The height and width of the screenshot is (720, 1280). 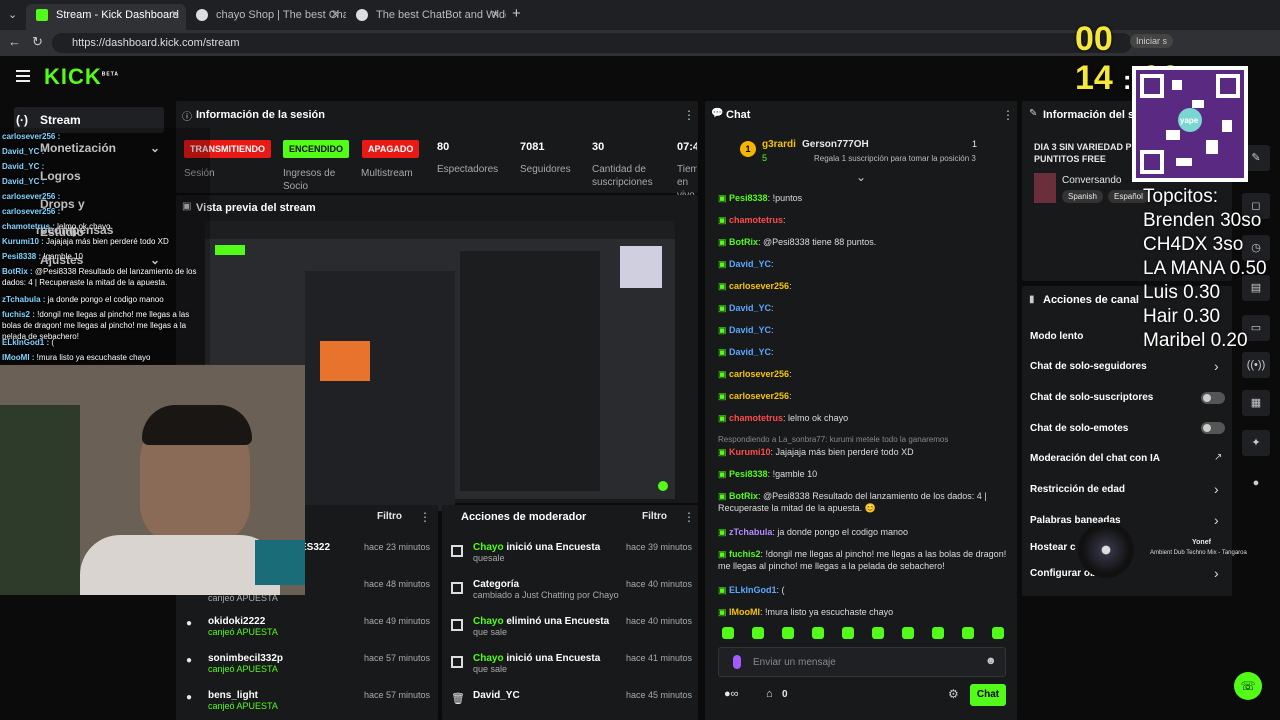 What do you see at coordinates (1256, 483) in the screenshot?
I see `apps-icon: ●` at bounding box center [1256, 483].